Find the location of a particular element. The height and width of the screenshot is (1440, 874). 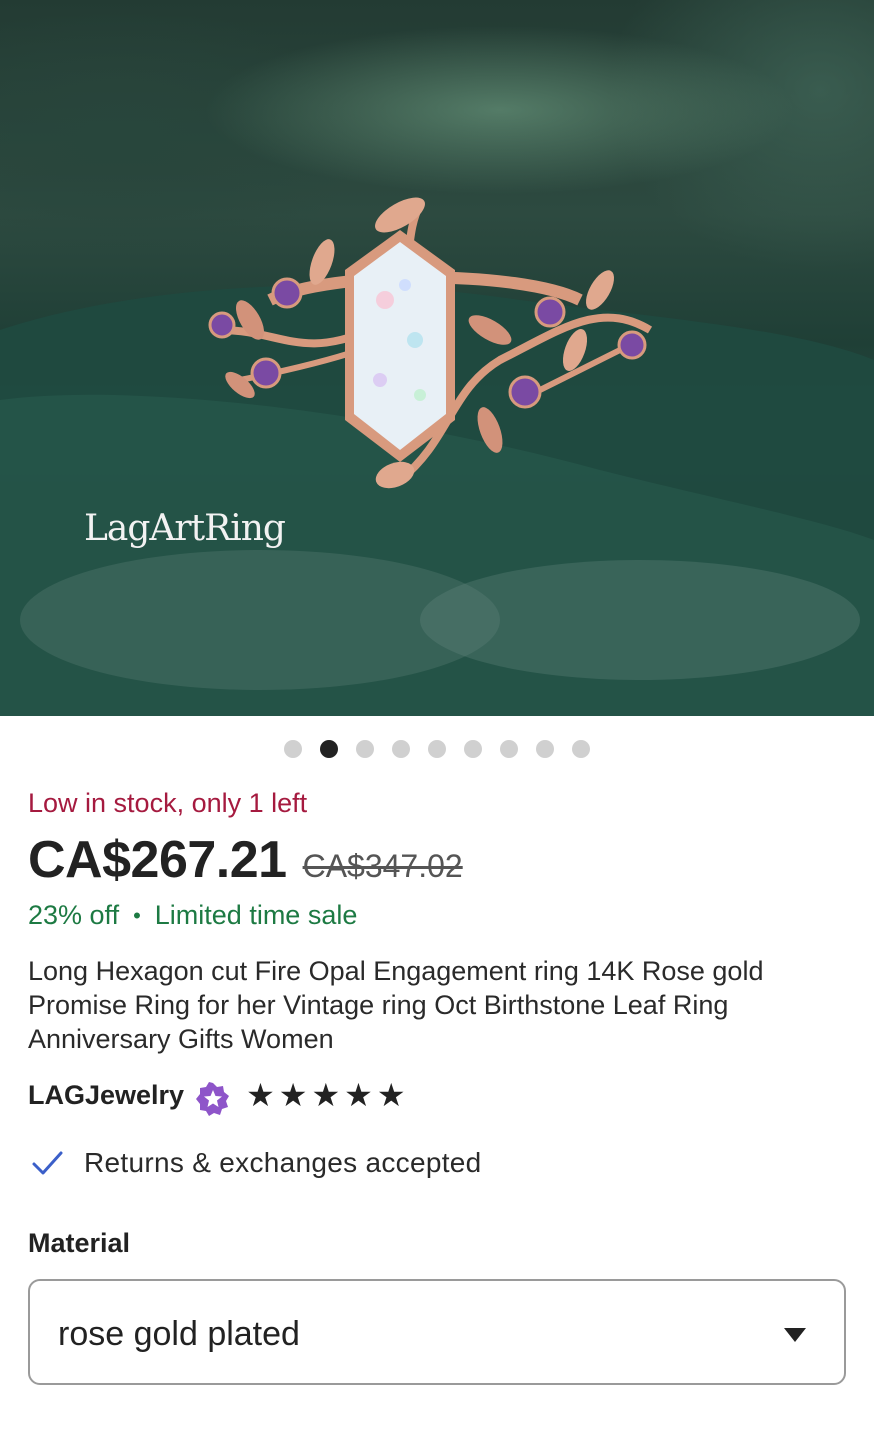

hero-brand-watermark: LagArtRing is located at coordinates (185, 528).